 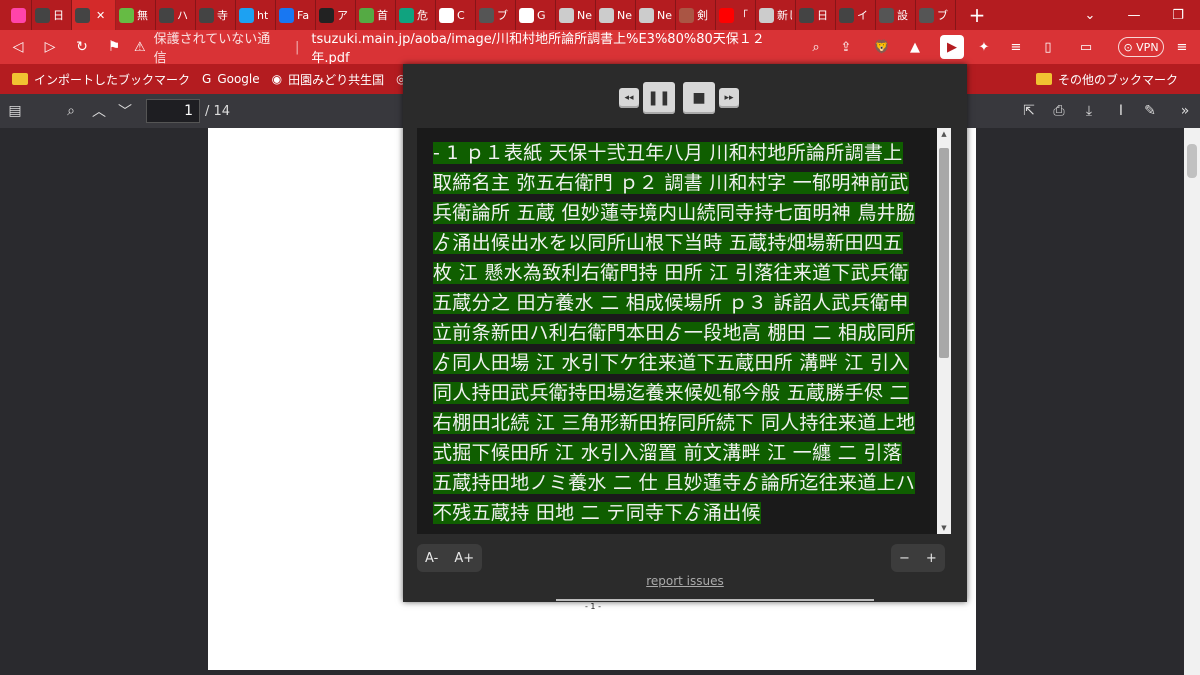 What do you see at coordinates (99, 111) in the screenshot?
I see `prev-page-icon: ︿` at bounding box center [99, 111].